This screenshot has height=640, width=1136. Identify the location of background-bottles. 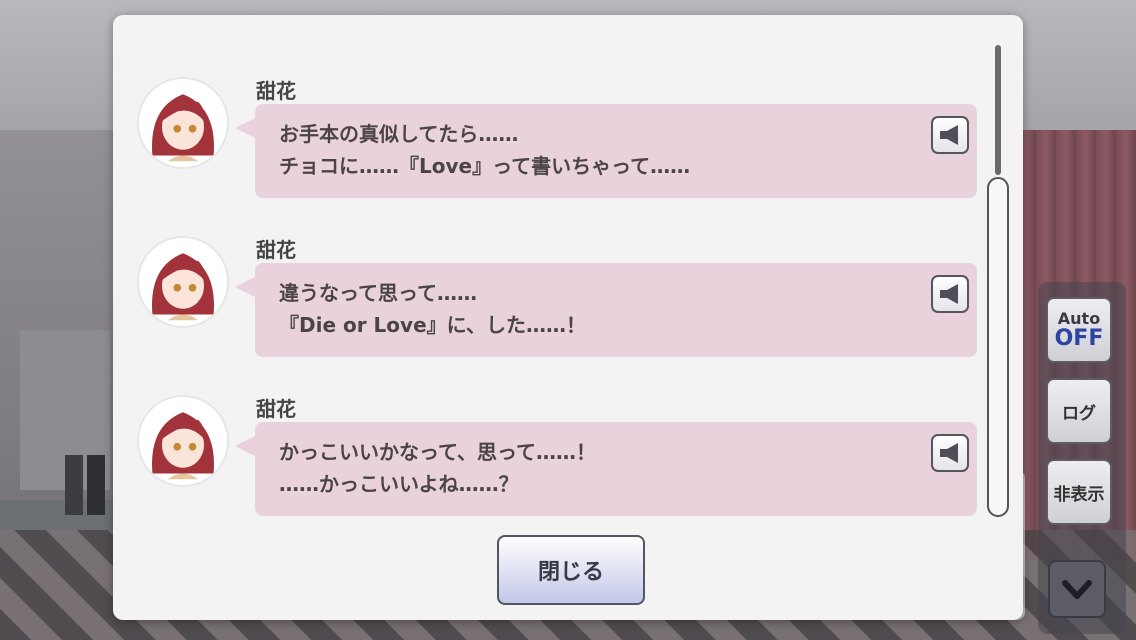
(85, 485).